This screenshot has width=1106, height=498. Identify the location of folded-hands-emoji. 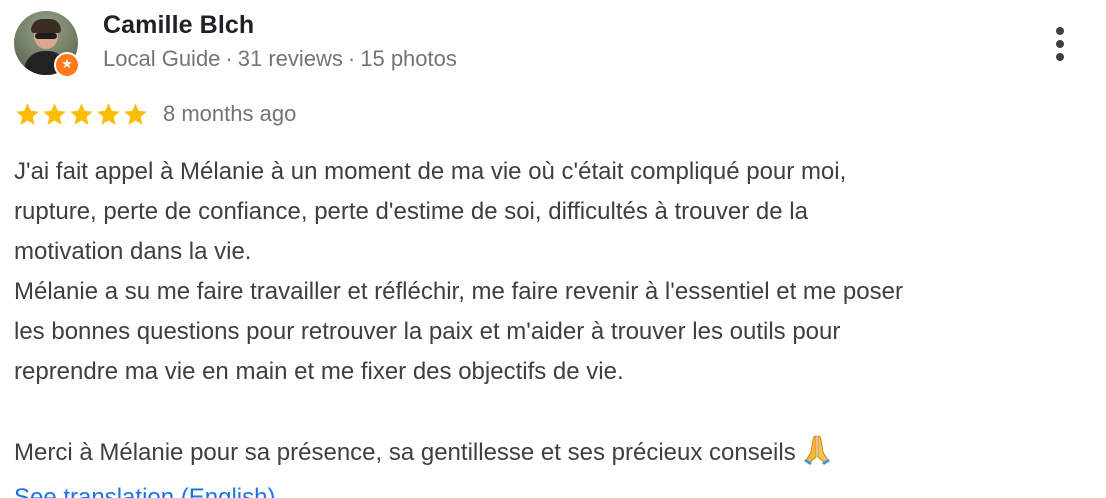
(817, 455).